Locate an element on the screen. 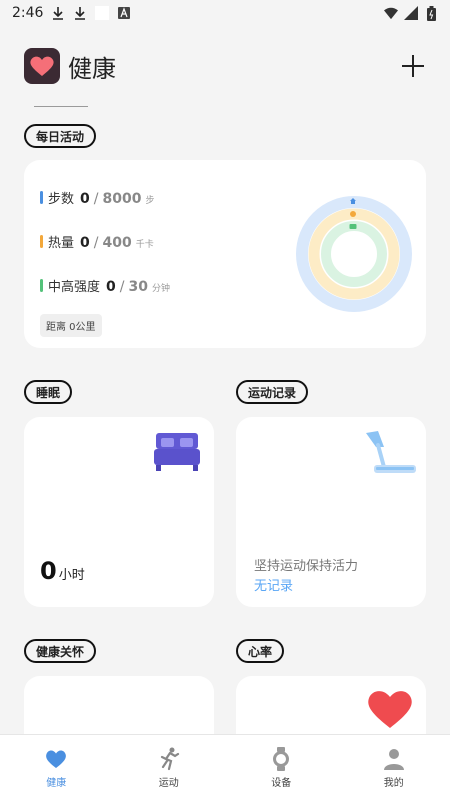  steps-goal: 8000 is located at coordinates (122, 199).